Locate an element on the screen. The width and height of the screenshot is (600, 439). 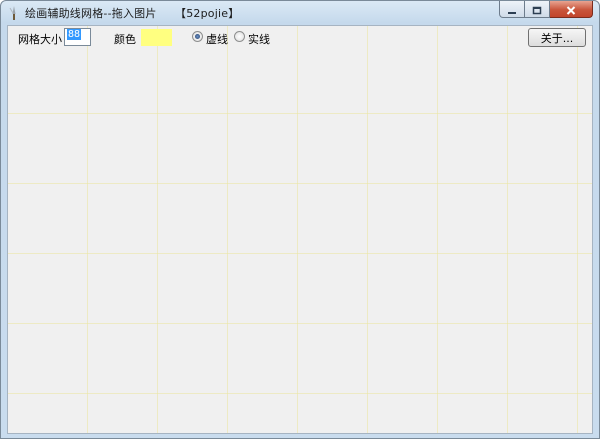
minimize-button is located at coordinates (512, 9).